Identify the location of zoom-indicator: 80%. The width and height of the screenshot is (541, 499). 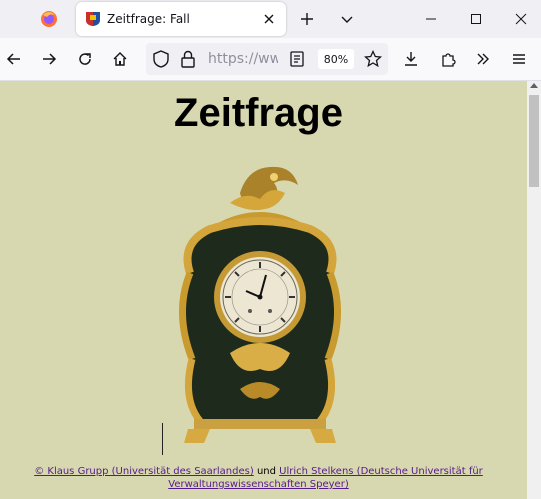
(336, 59).